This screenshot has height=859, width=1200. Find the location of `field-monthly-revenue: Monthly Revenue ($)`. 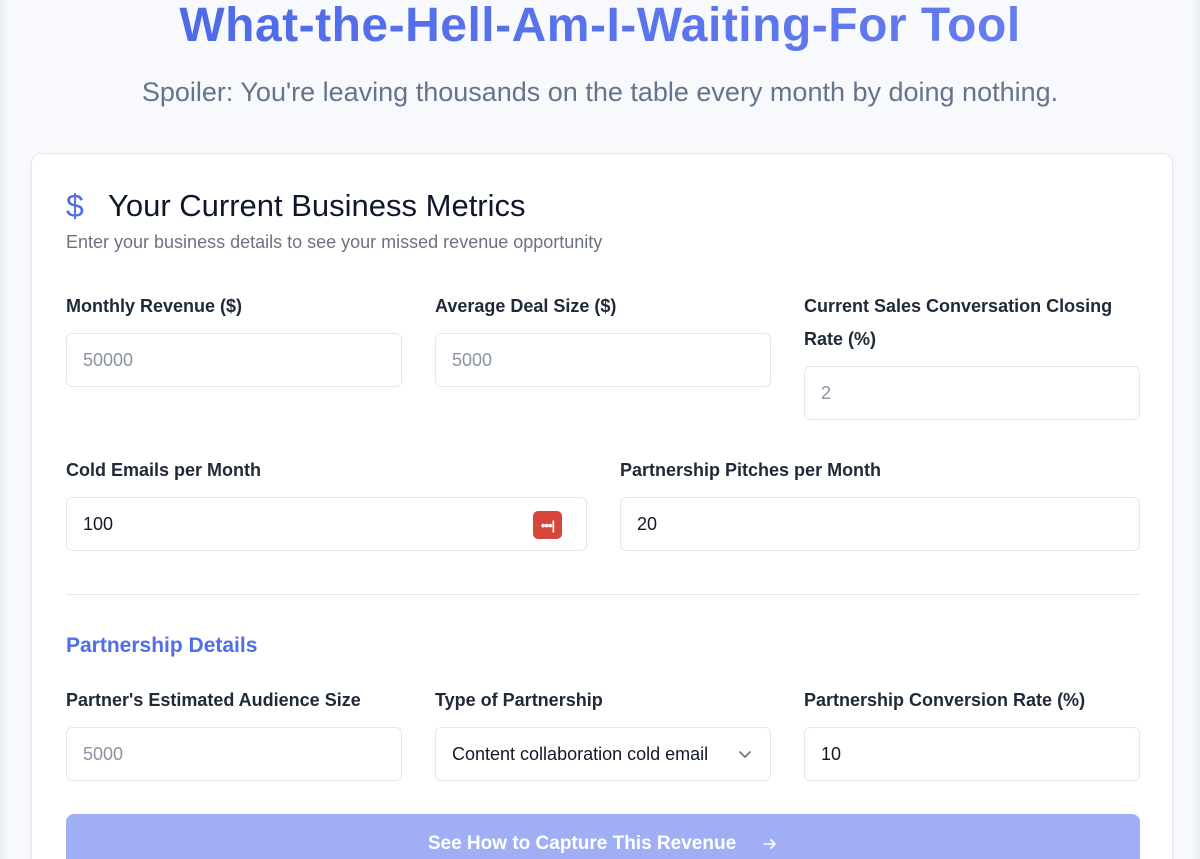

field-monthly-revenue: Monthly Revenue ($) is located at coordinates (234, 338).